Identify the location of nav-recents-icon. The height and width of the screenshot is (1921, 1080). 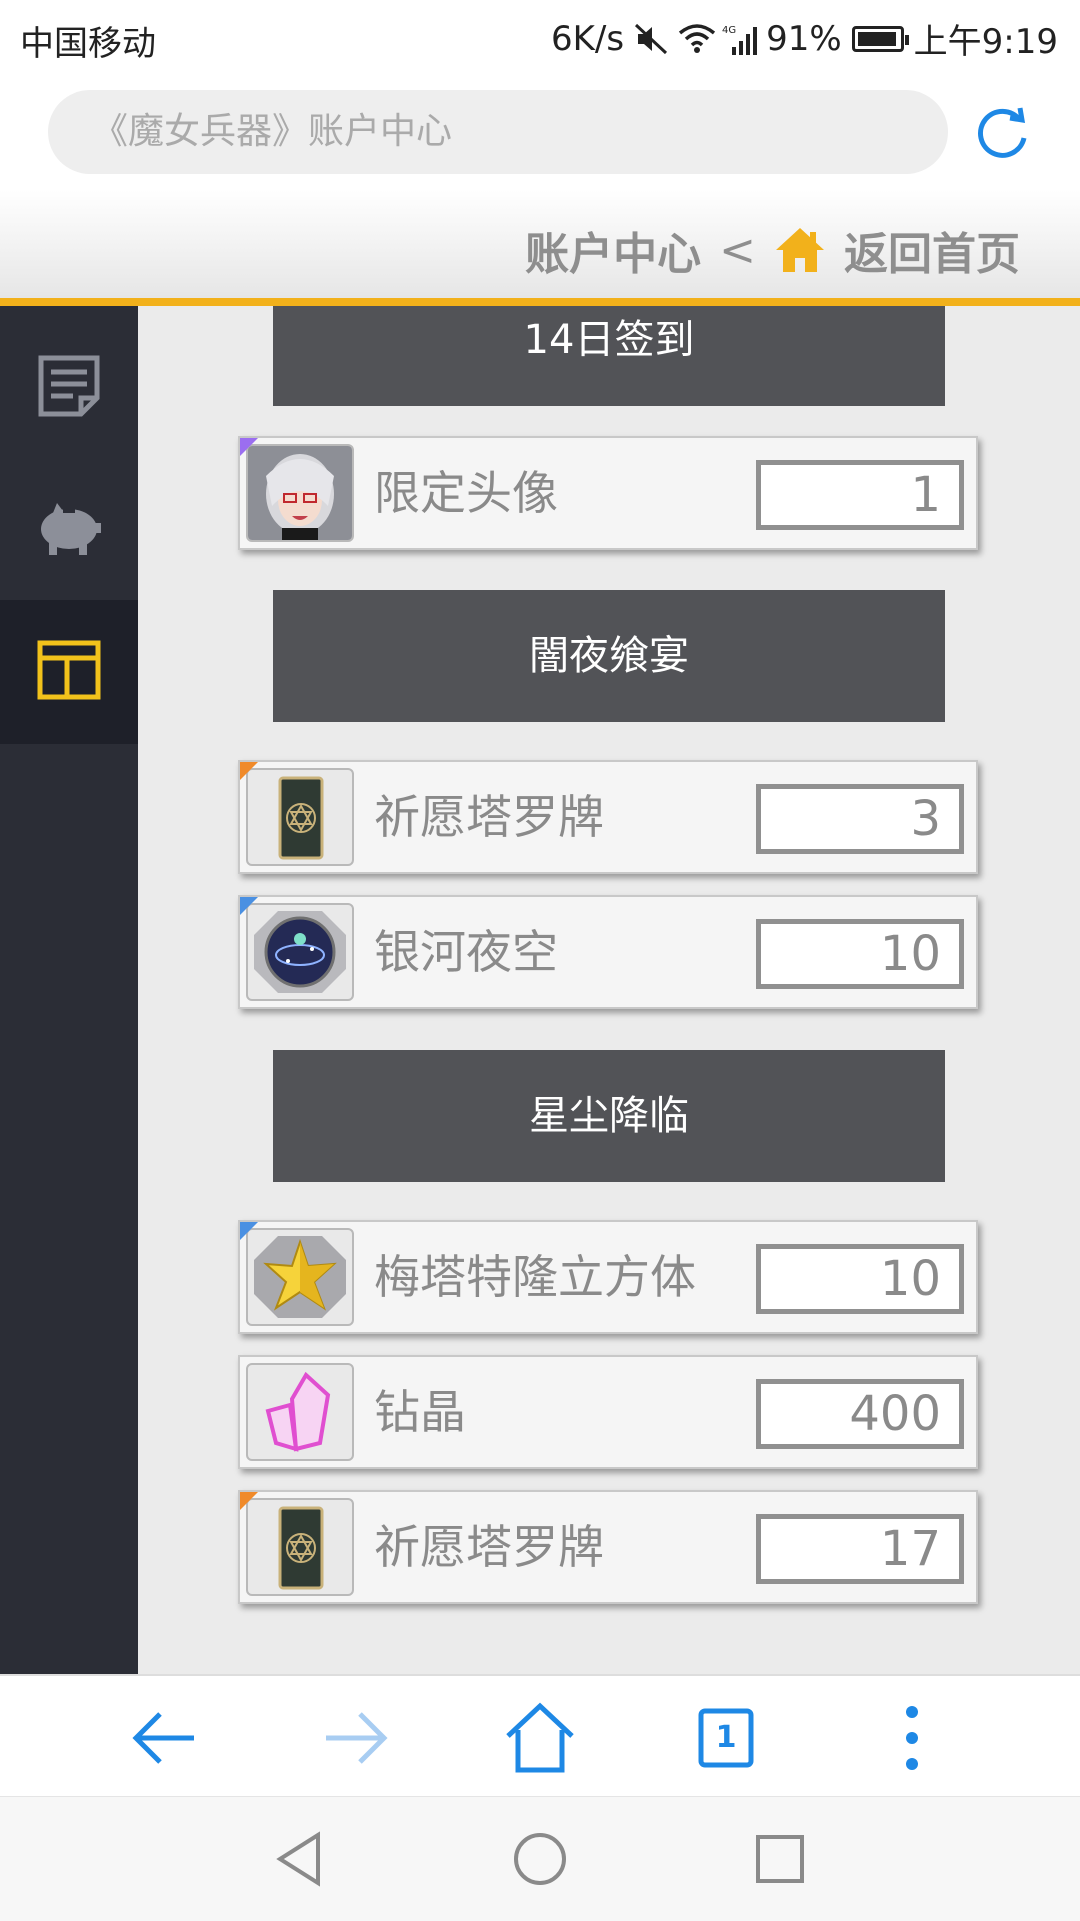
(780, 1859).